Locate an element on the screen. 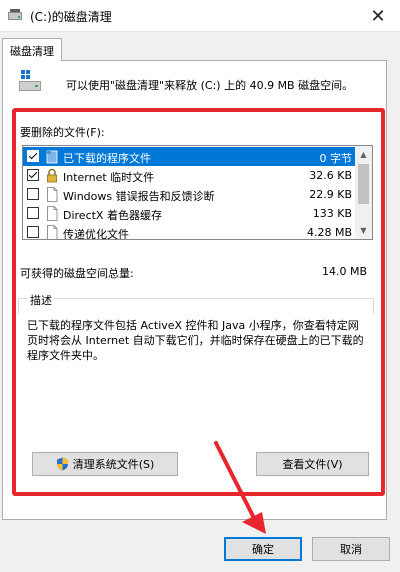 The image size is (400, 572). drive-icon is located at coordinates (30, 80).